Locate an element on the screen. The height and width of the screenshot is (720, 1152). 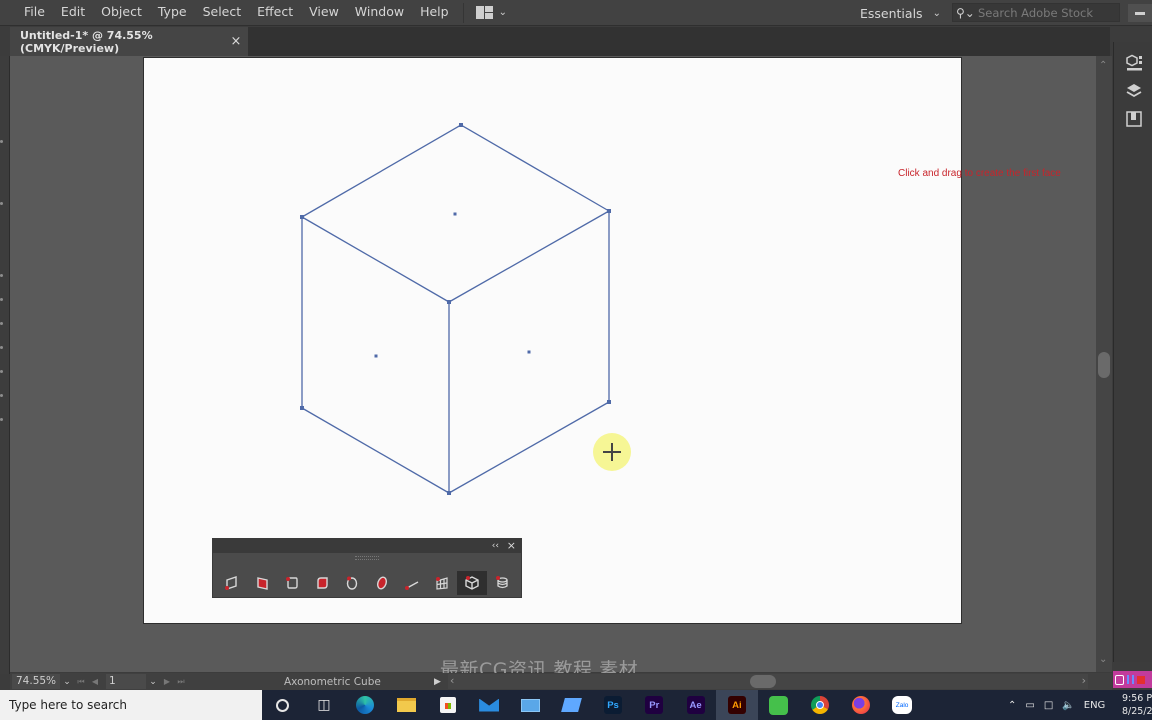
taskbar-app-green-app is located at coordinates (778, 705).